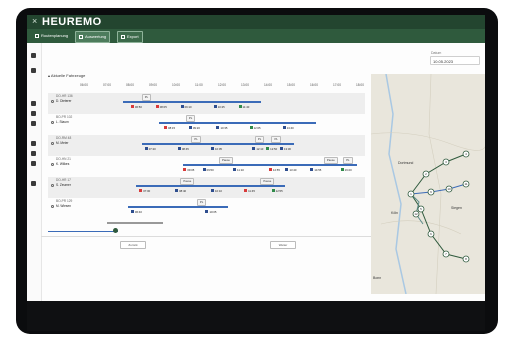  I want to click on tab-label: Auswertung, so click(96, 36).